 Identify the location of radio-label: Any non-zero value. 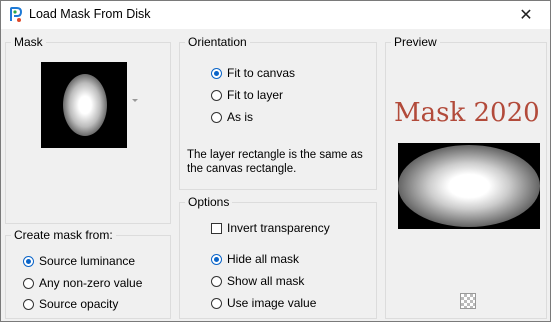
(91, 283).